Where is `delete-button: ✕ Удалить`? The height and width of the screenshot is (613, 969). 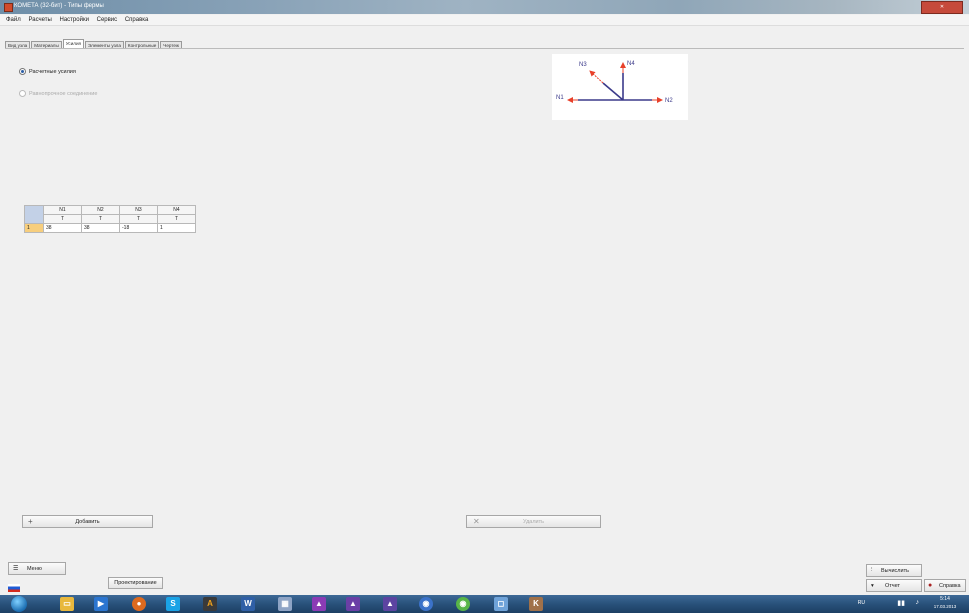
delete-button: ✕ Удалить is located at coordinates (533, 521).